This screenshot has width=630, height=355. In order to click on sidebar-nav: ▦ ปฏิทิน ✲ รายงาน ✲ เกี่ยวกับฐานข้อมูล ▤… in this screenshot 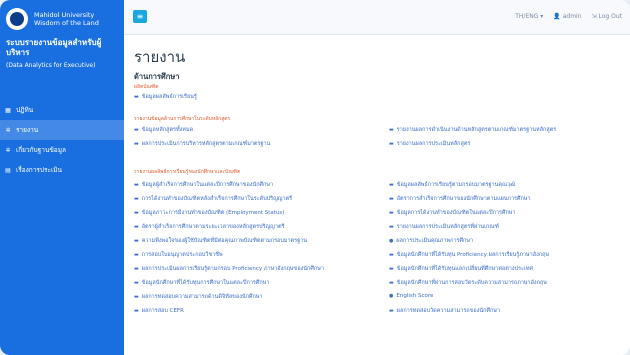, I will do `click(62, 140)`.